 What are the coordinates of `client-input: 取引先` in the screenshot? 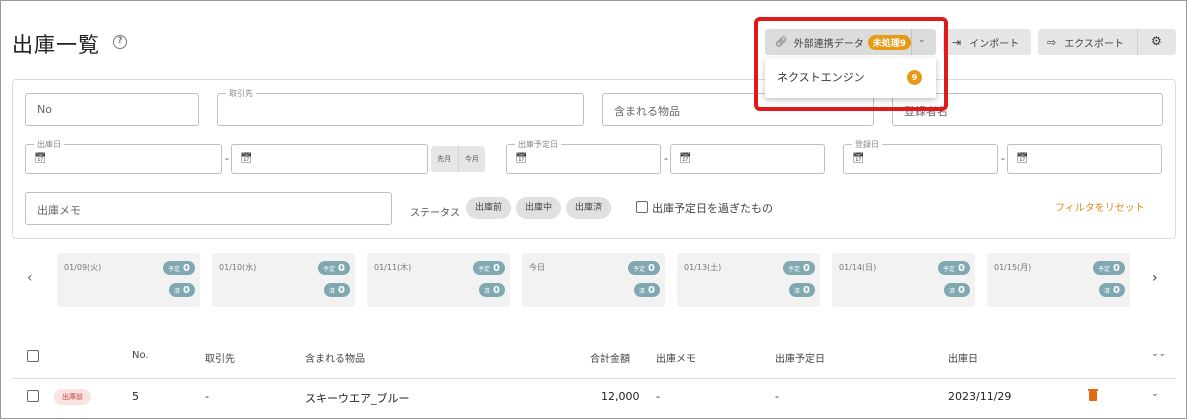 It's located at (400, 107).